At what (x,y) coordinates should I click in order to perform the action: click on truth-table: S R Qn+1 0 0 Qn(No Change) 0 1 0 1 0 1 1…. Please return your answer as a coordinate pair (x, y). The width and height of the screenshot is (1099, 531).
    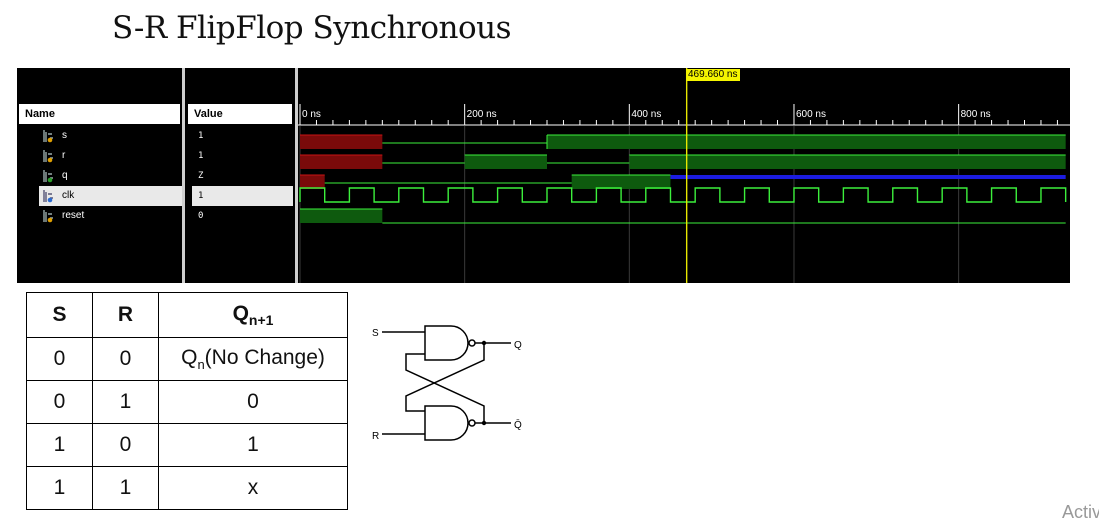
    Looking at the image, I should click on (187, 401).